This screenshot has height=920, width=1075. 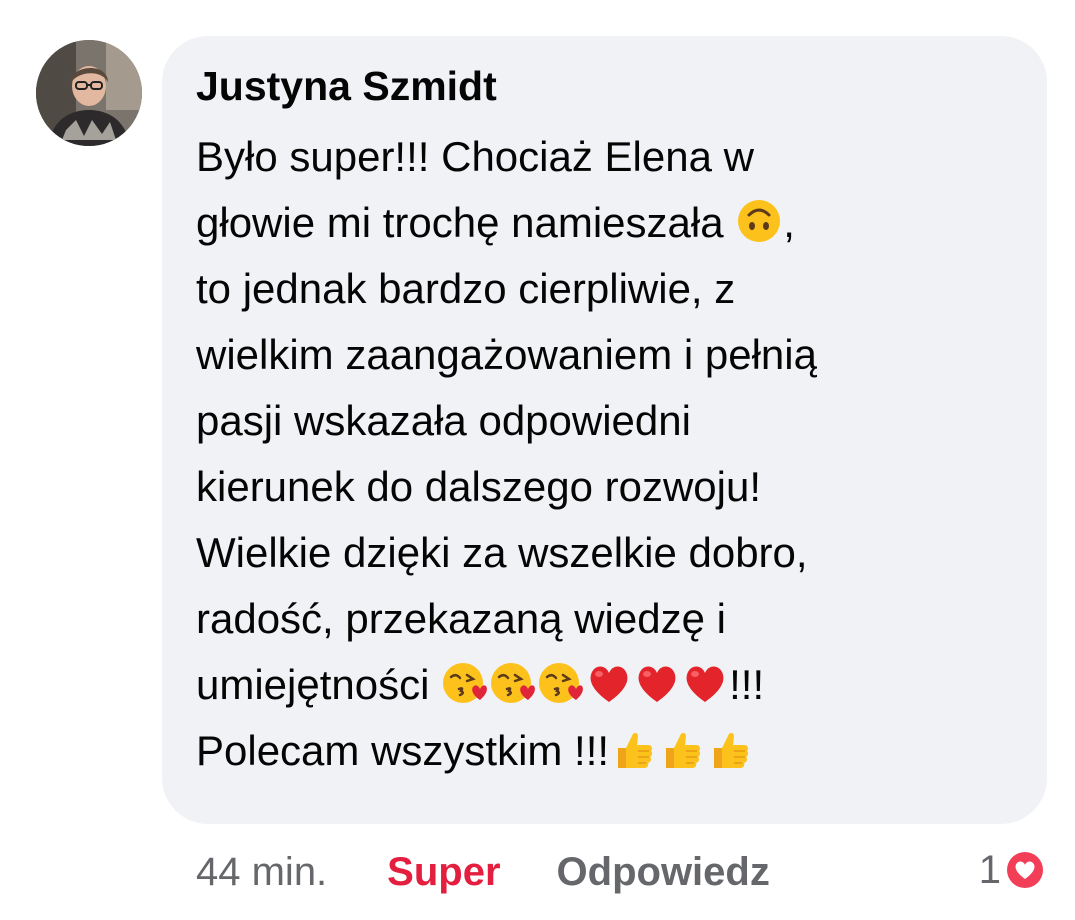 I want to click on comment-text-segment: ,, so click(x=789, y=222).